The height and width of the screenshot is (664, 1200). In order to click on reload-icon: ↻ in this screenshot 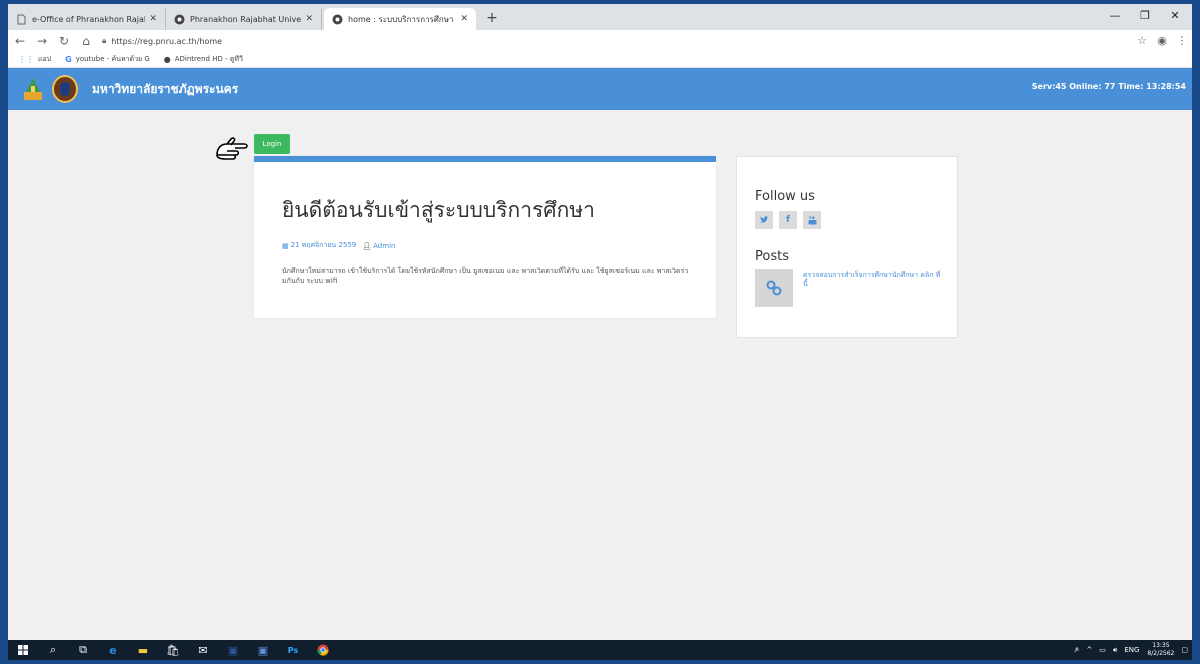, I will do `click(64, 41)`.